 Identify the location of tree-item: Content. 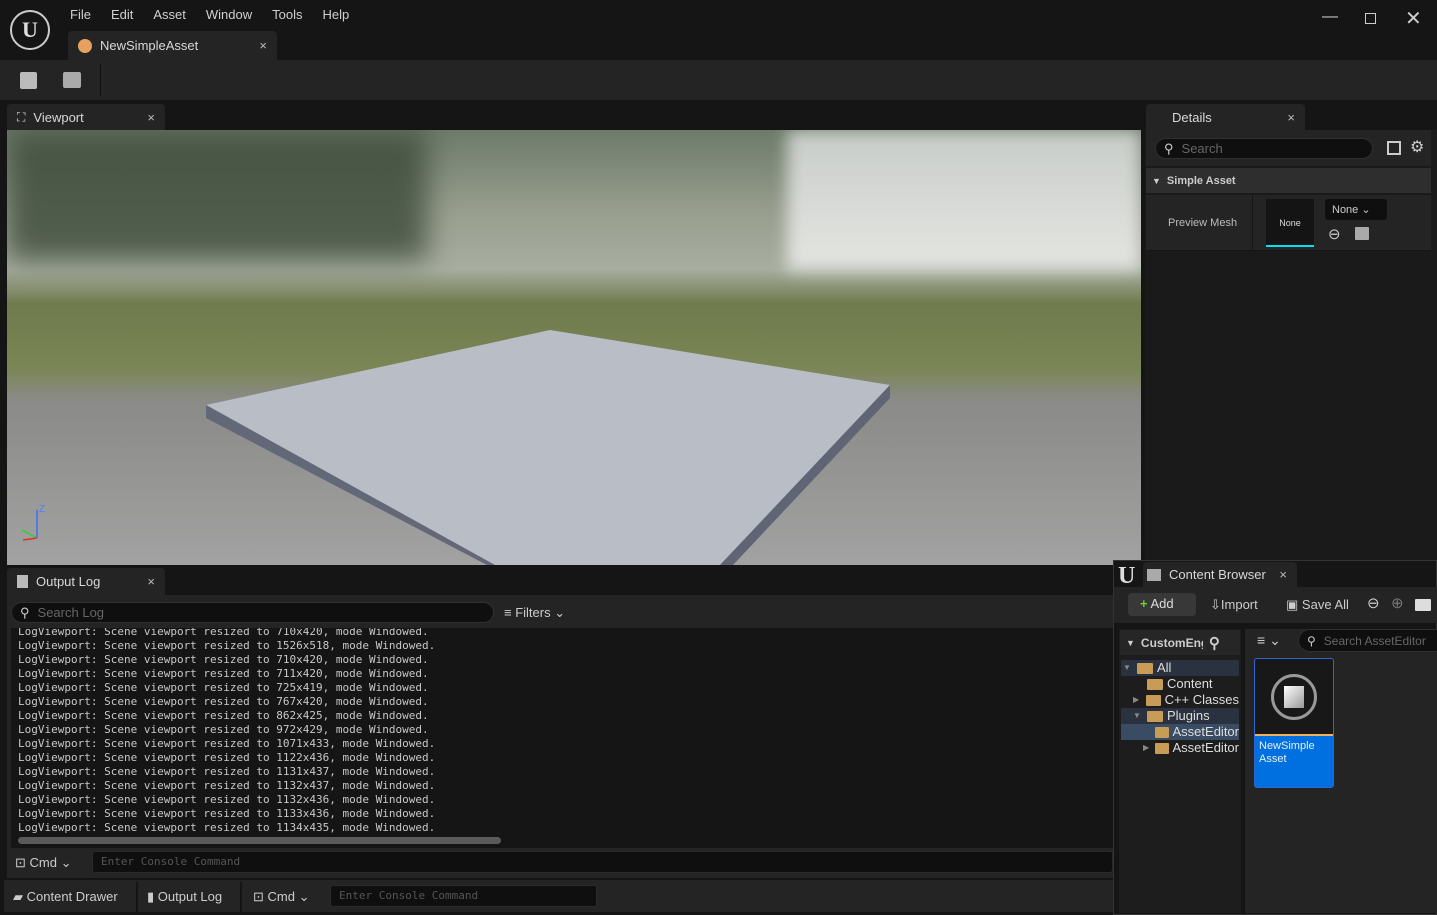
(1180, 684).